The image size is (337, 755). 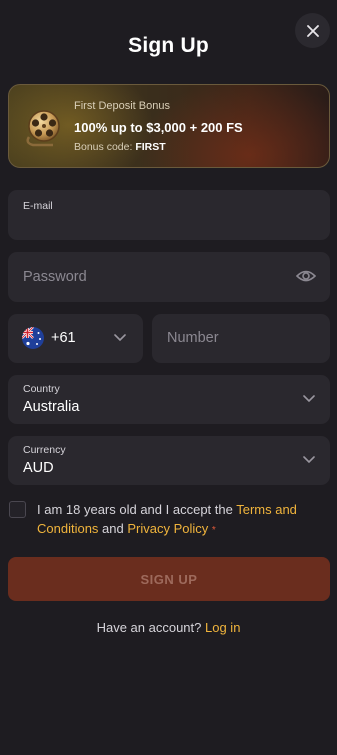 What do you see at coordinates (38, 206) in the screenshot?
I see `email-label: E-mail` at bounding box center [38, 206].